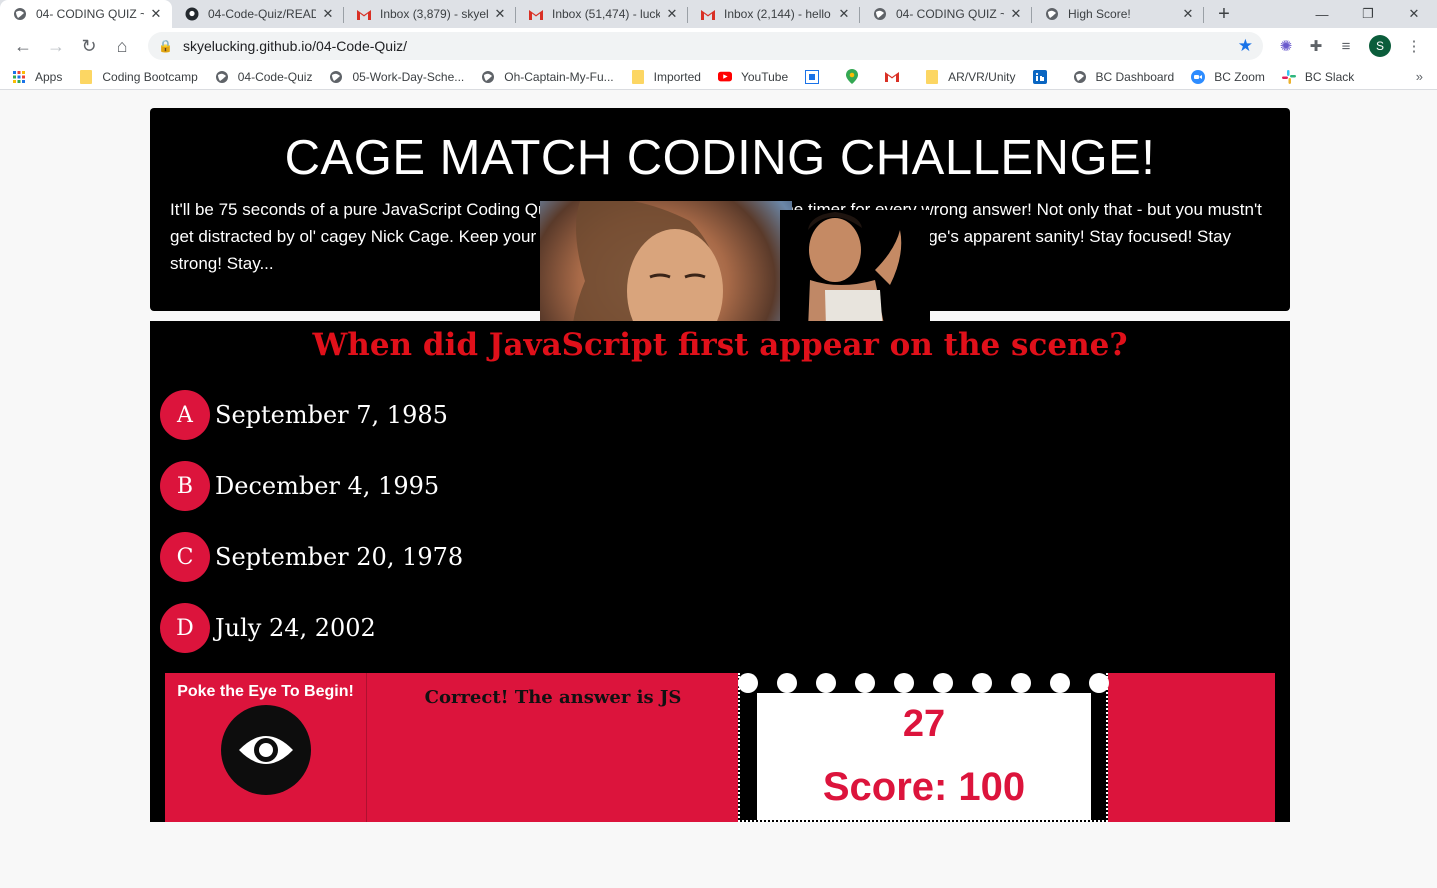 The width and height of the screenshot is (1437, 888). Describe the element at coordinates (1419, 76) in the screenshot. I see `more-bookmarks-icon: »` at that location.